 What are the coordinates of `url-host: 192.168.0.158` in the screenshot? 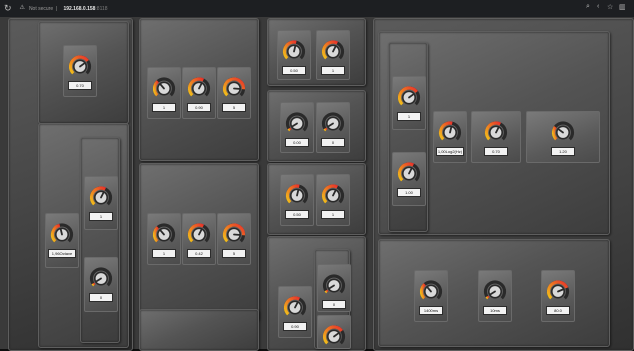 It's located at (79, 9).